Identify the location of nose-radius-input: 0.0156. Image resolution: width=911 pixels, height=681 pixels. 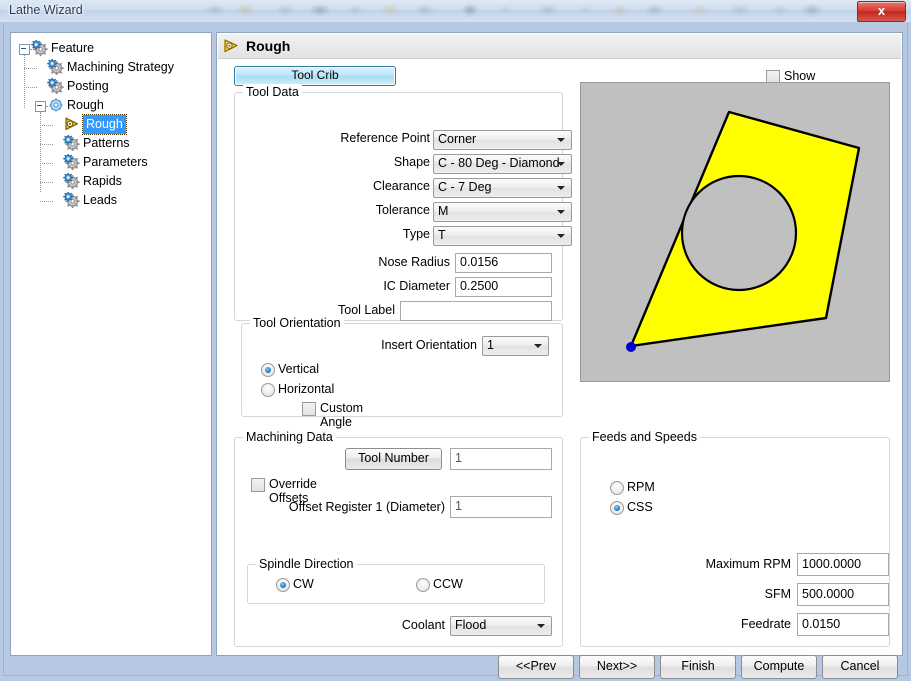
(503, 263).